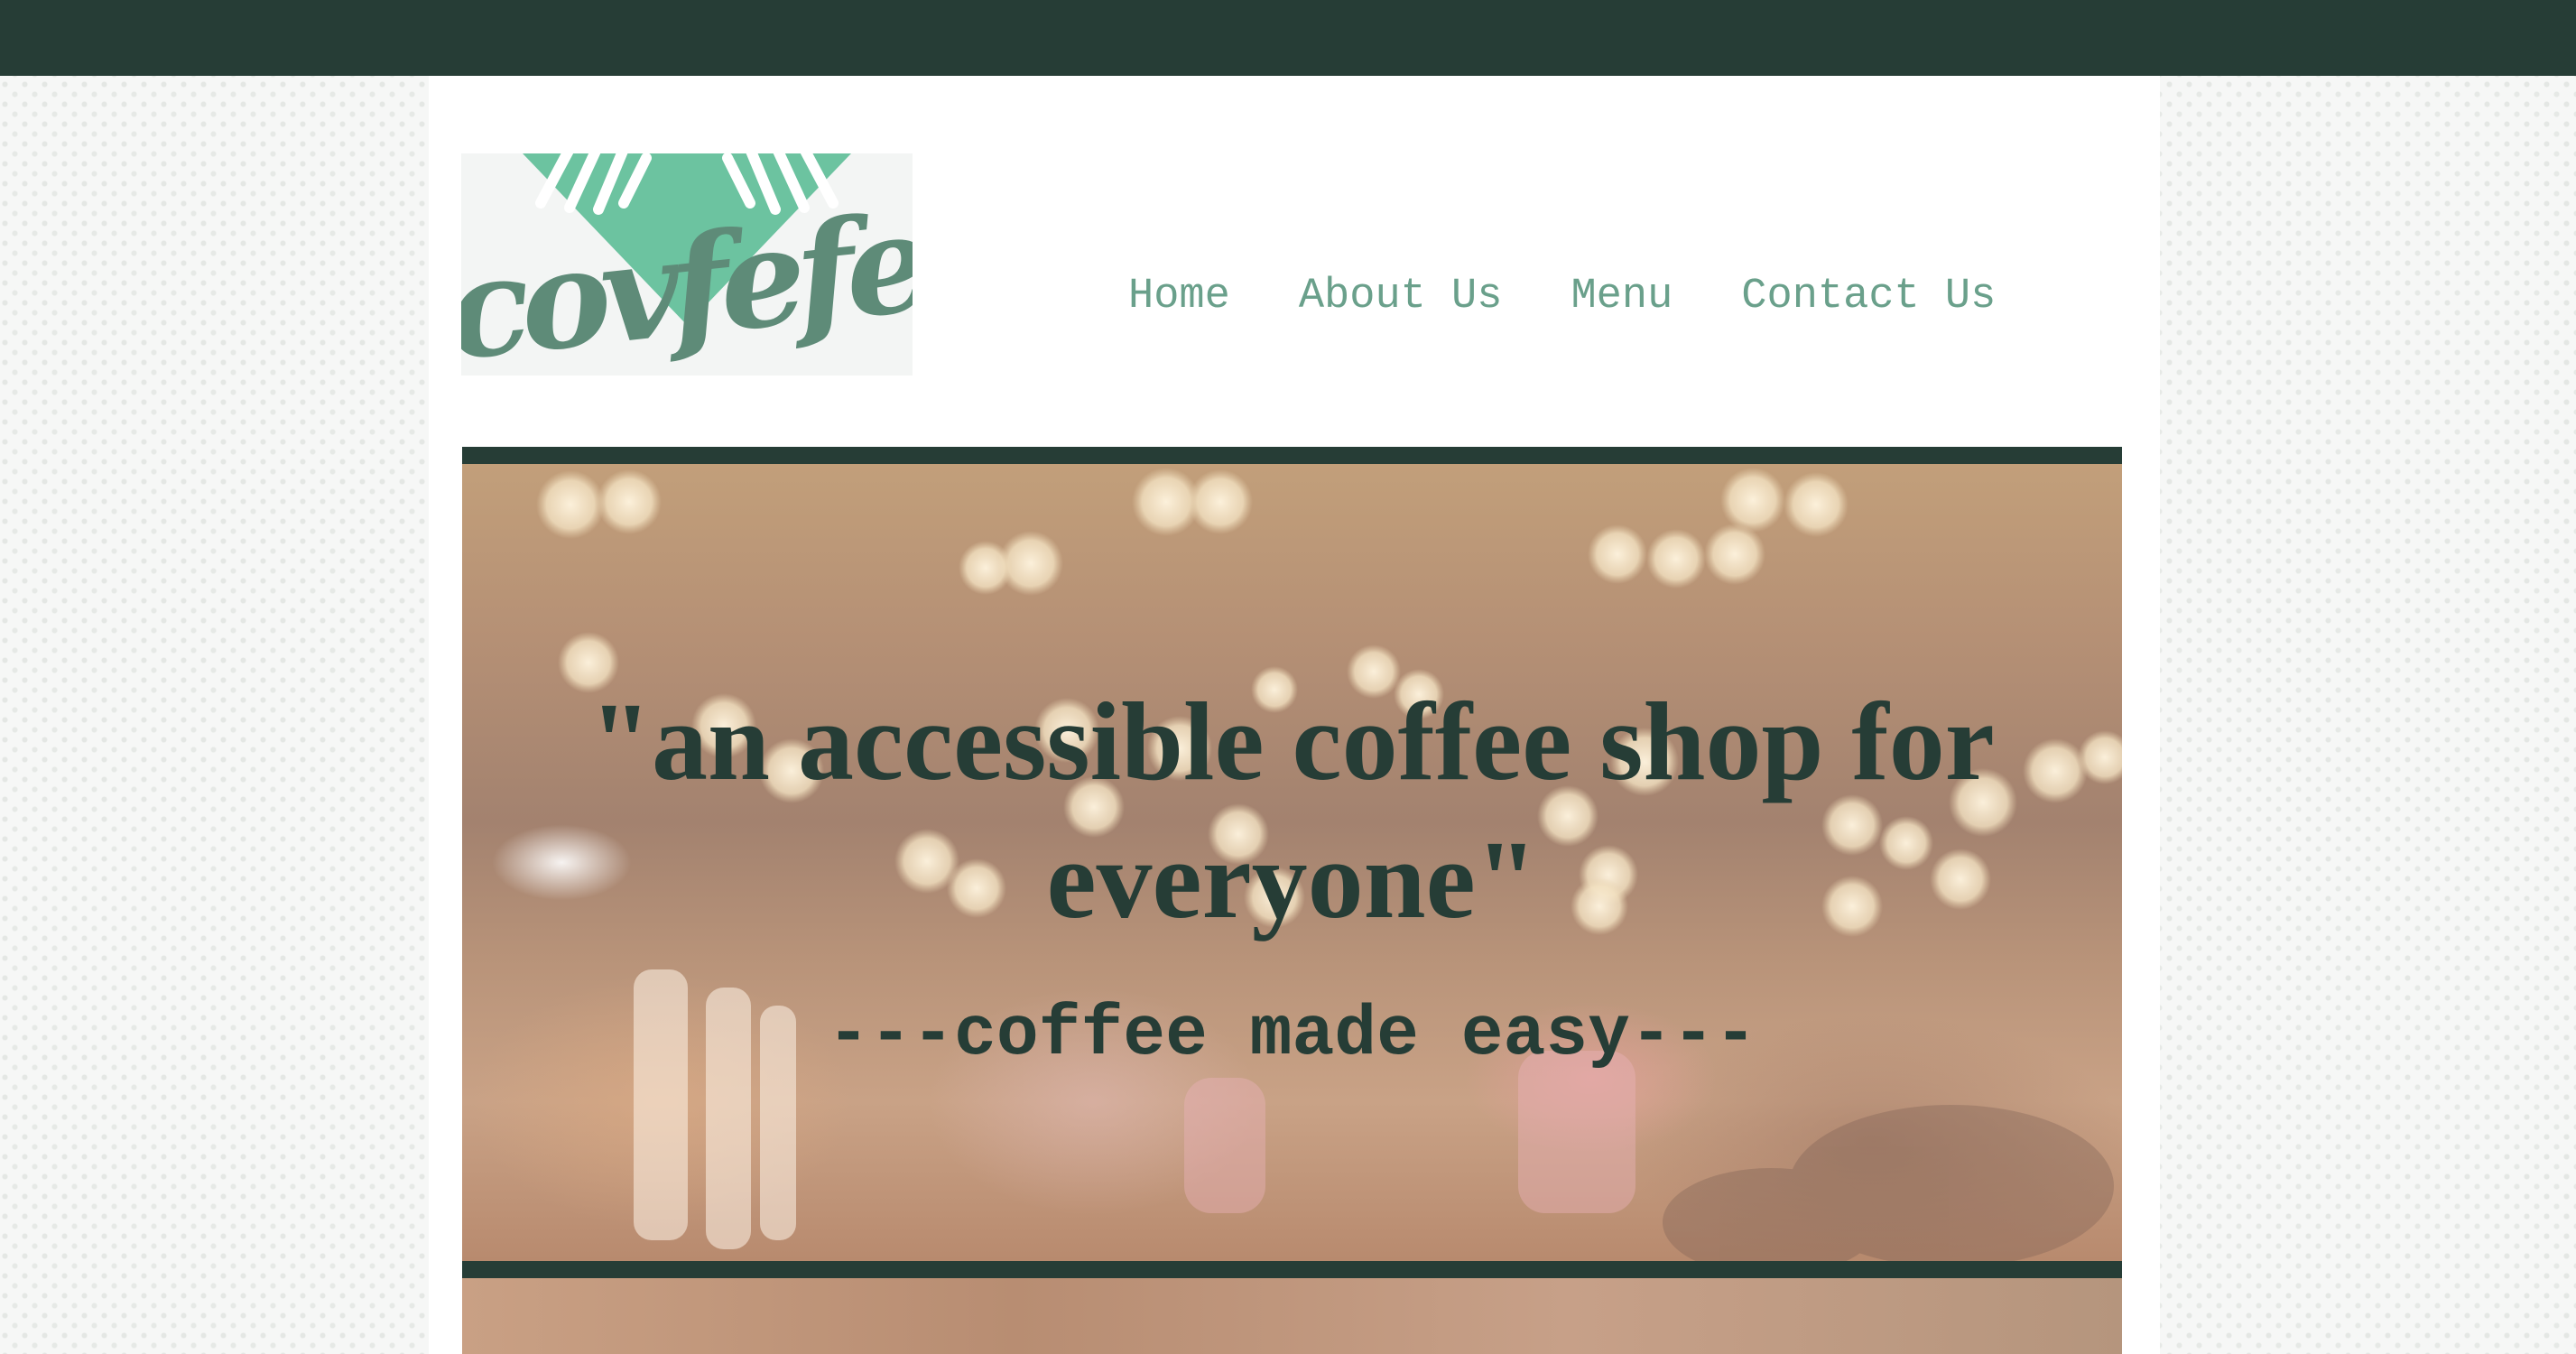  I want to click on logo-wordmark: covfefe, so click(687, 279).